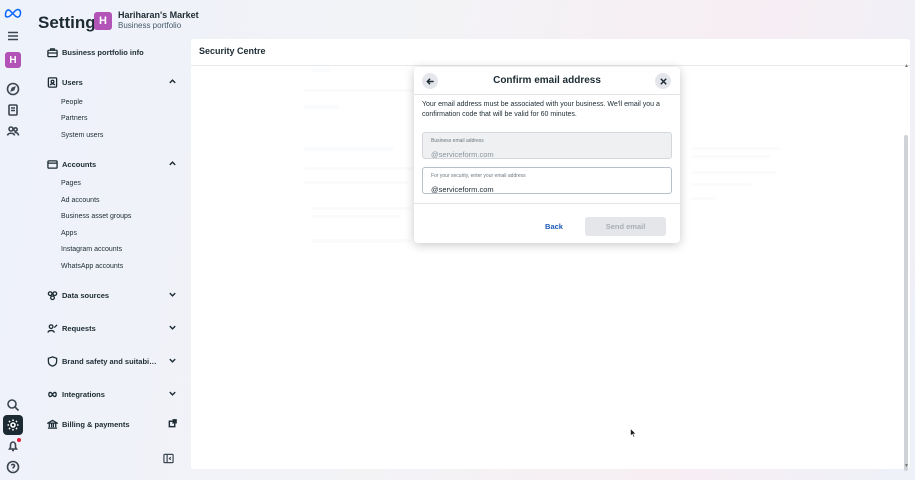 The height and width of the screenshot is (480, 915). What do you see at coordinates (52, 424) in the screenshot?
I see `bank-icon` at bounding box center [52, 424].